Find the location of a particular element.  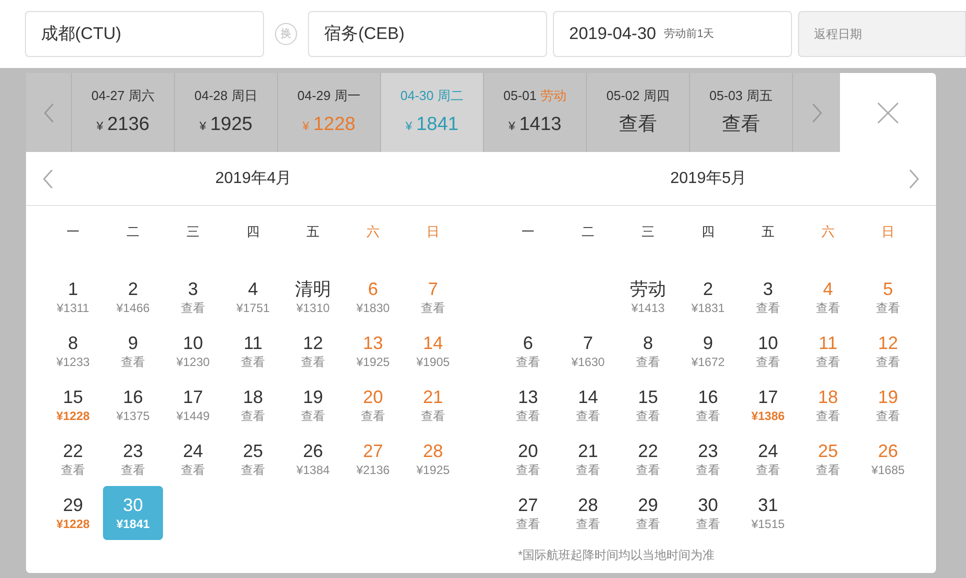

calendar-day: 清明 ¥1310 is located at coordinates (313, 297).